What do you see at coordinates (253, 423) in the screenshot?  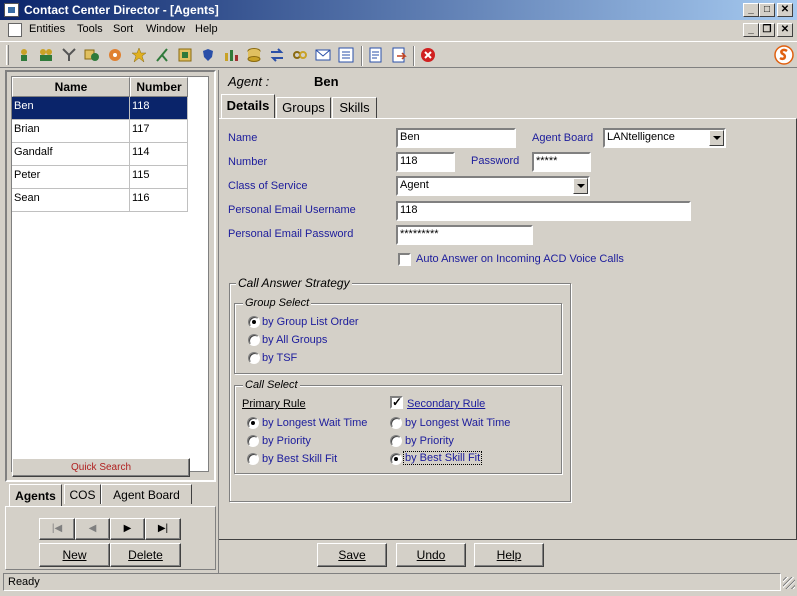 I see `primary-longest-wait-radio` at bounding box center [253, 423].